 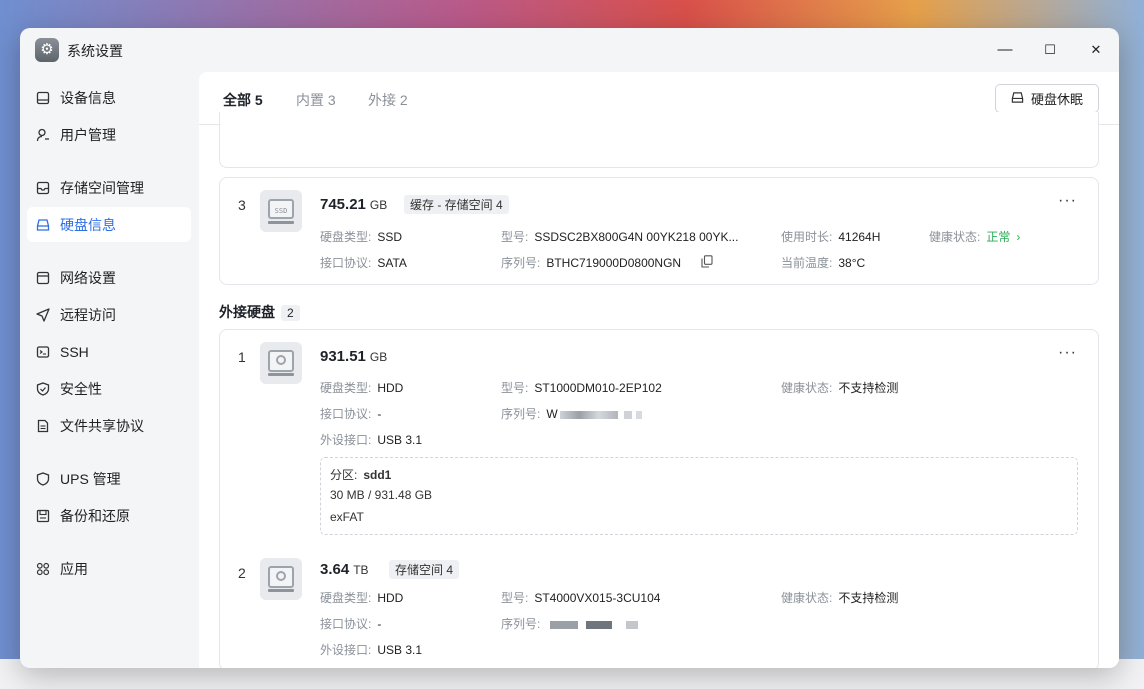 I want to click on ssd-icon: SSD, so click(x=281, y=211).